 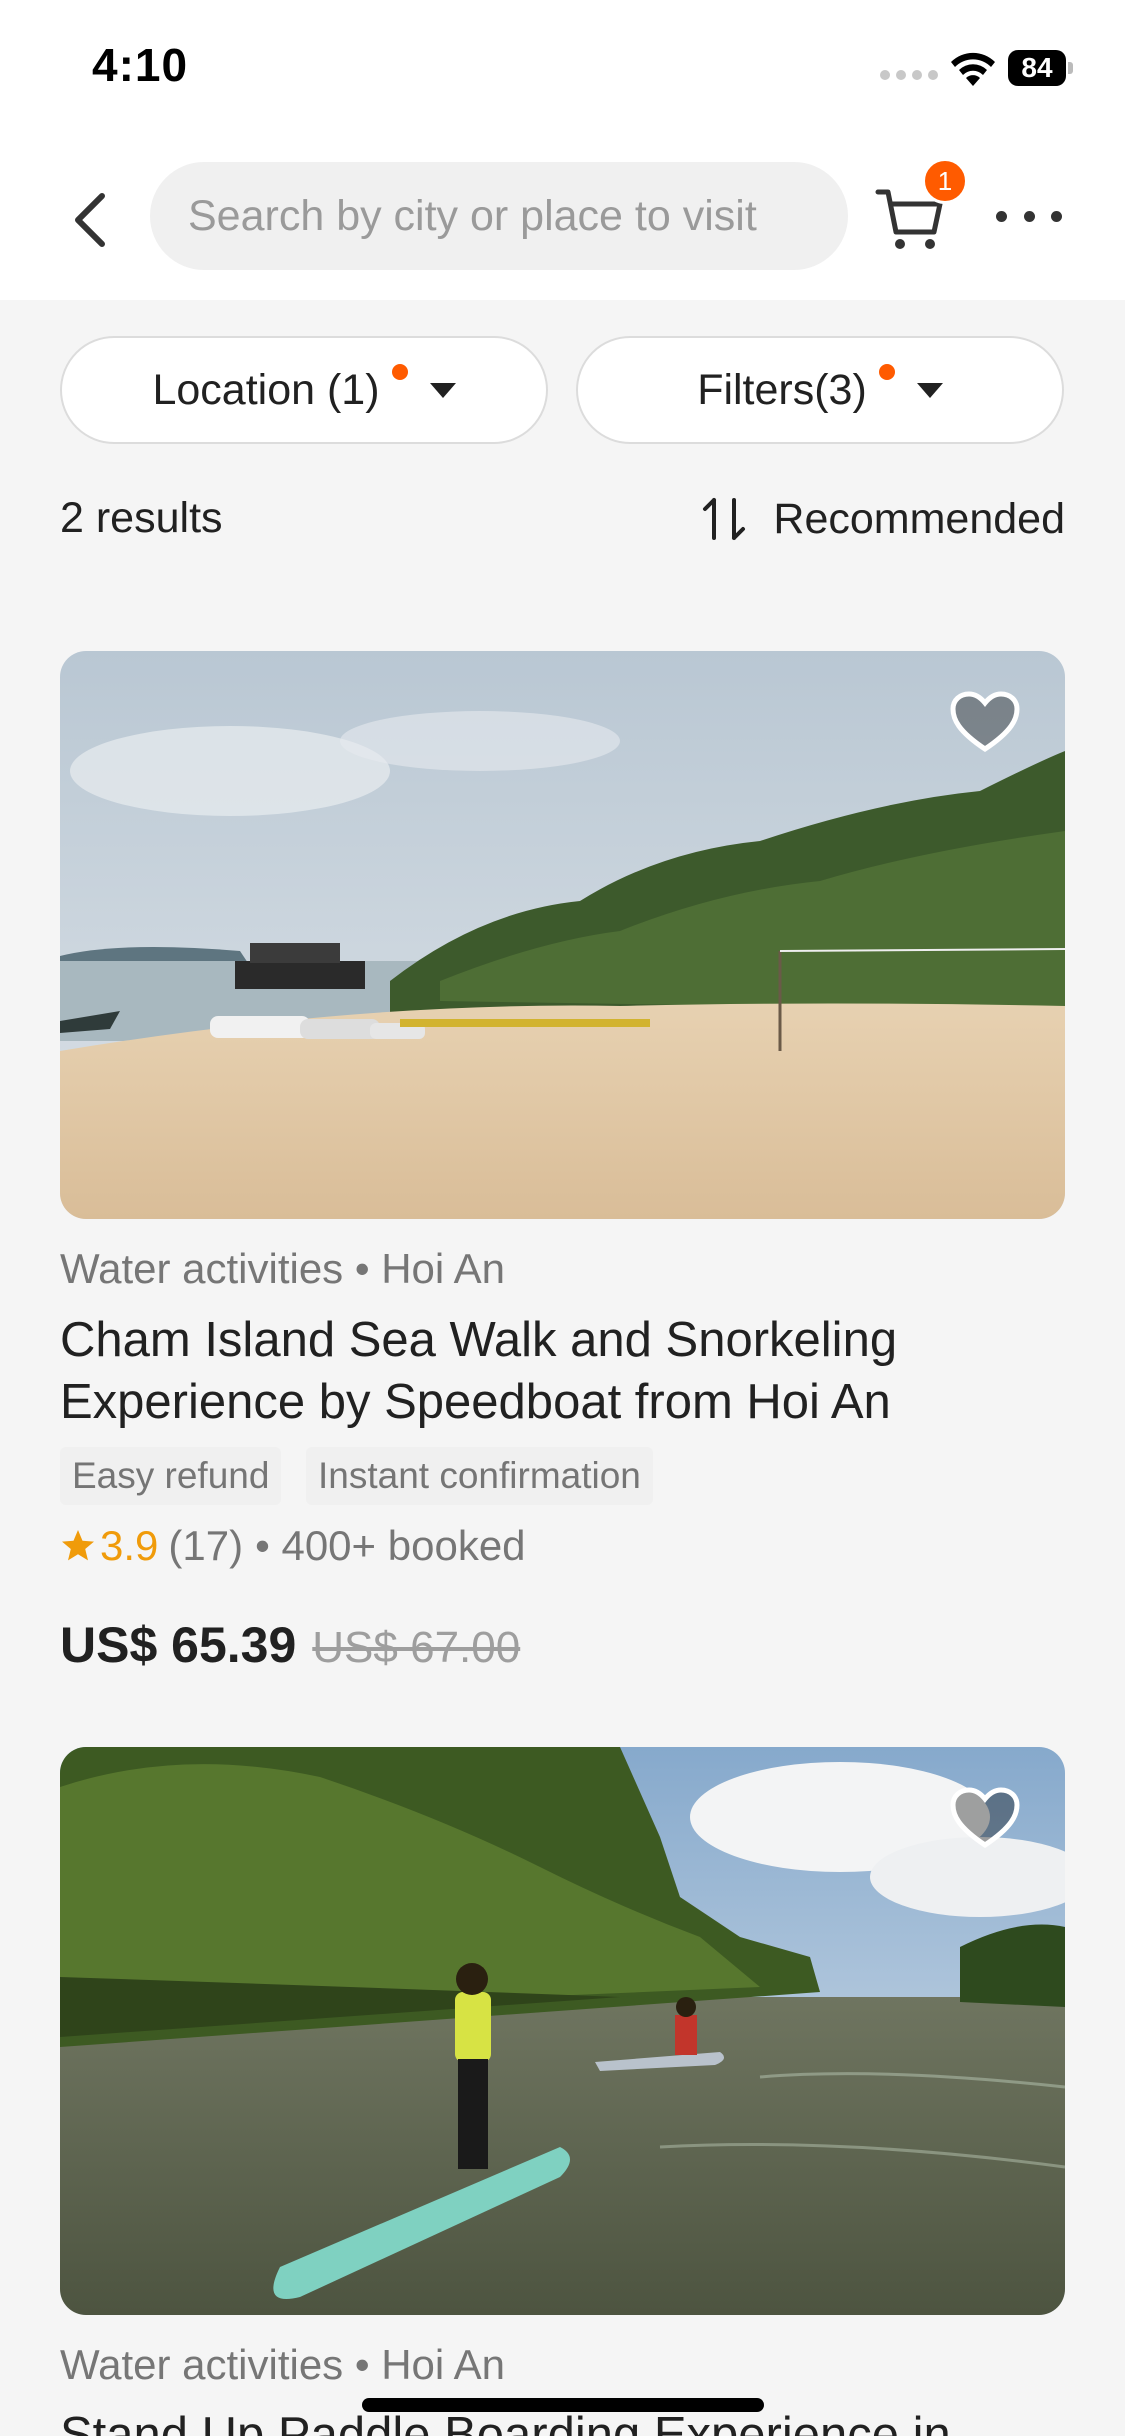 I want to click on location-filter-label: Location (1), so click(x=266, y=389).